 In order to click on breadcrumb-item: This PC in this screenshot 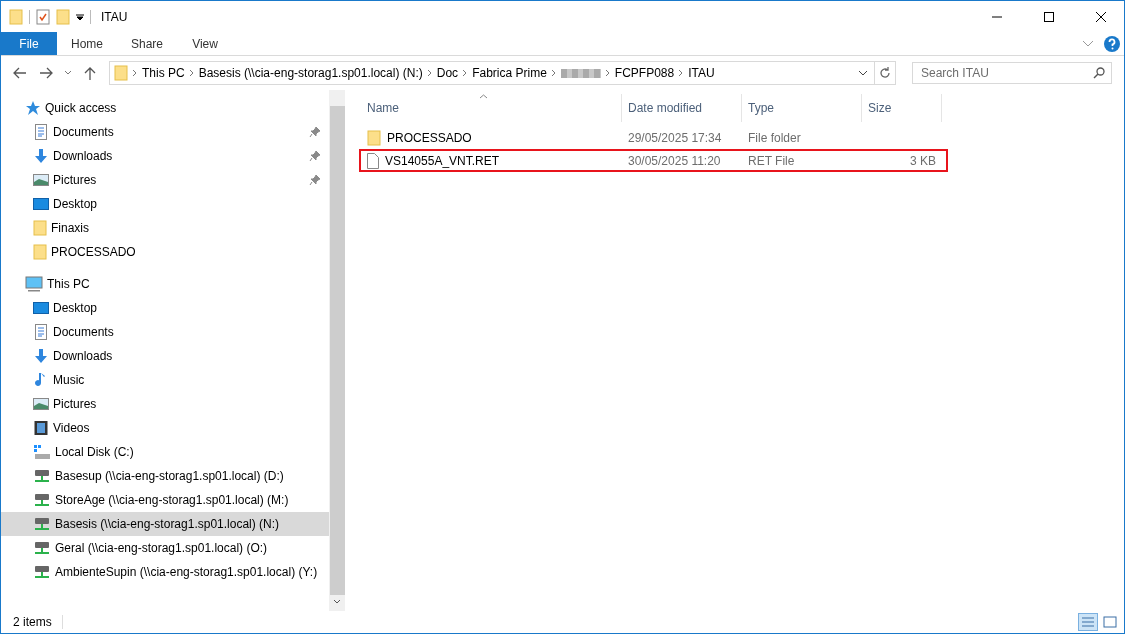, I will do `click(163, 73)`.